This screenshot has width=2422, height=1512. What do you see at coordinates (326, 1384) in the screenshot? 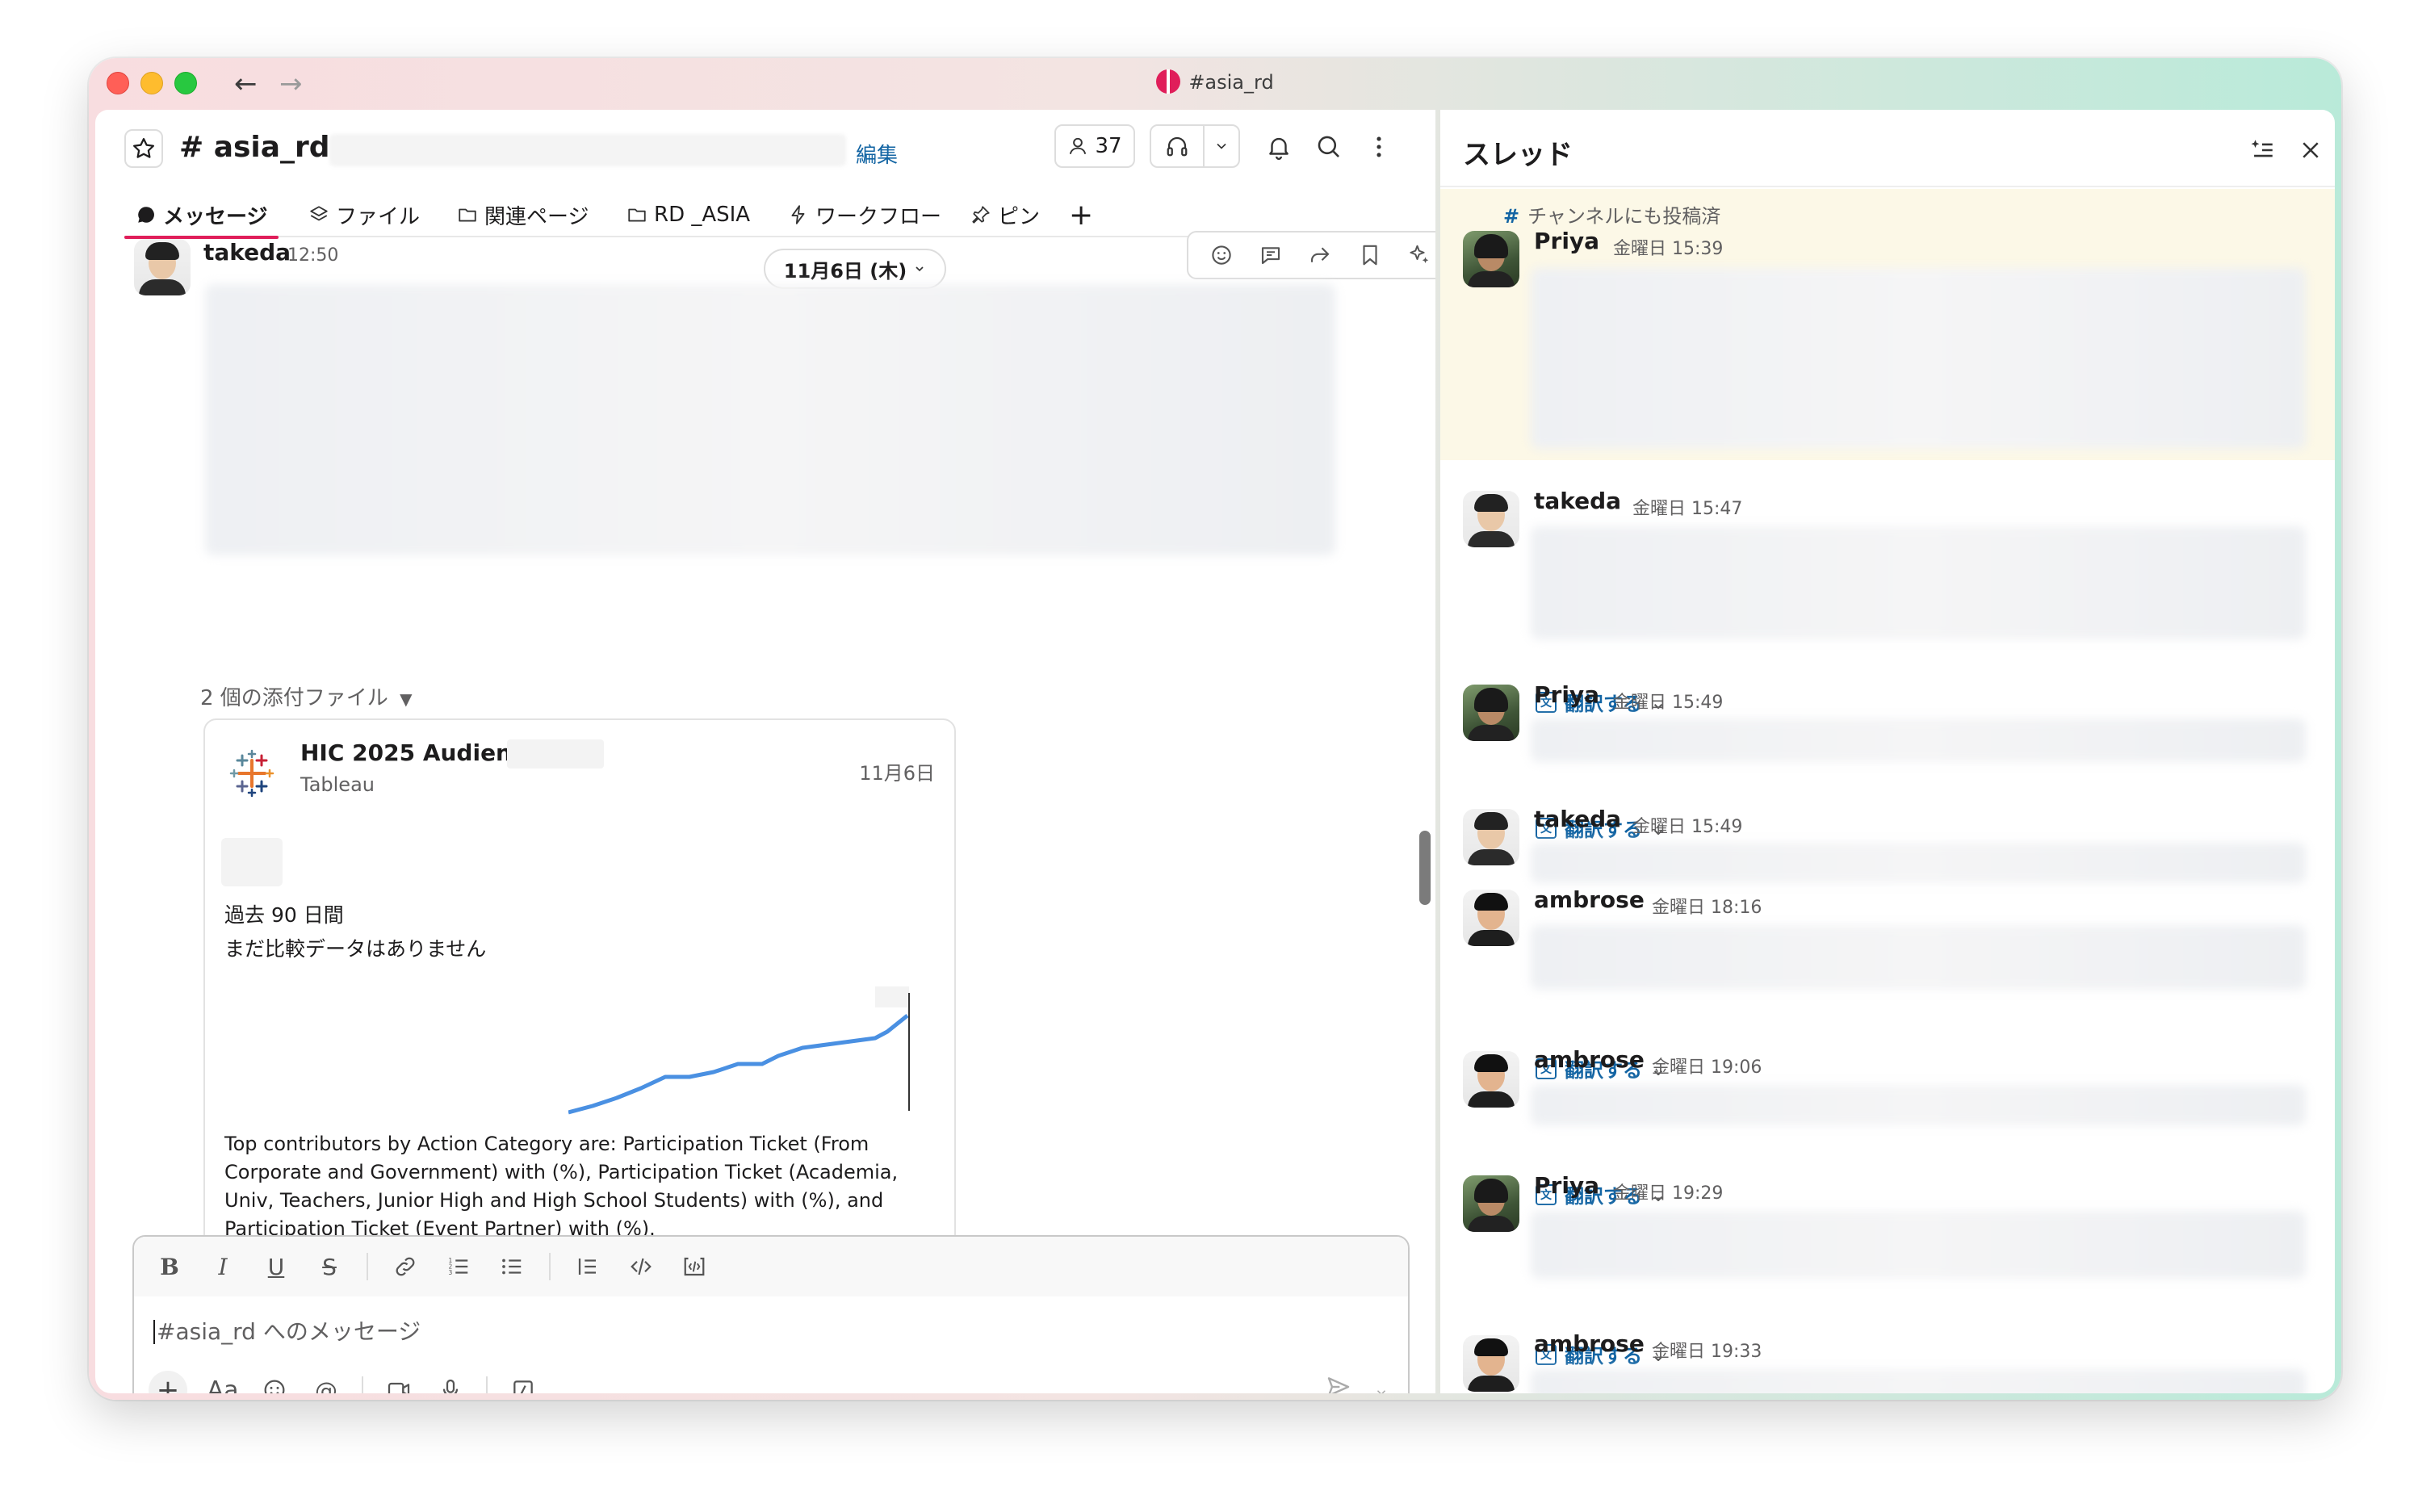
I see `mention-icon: @` at bounding box center [326, 1384].